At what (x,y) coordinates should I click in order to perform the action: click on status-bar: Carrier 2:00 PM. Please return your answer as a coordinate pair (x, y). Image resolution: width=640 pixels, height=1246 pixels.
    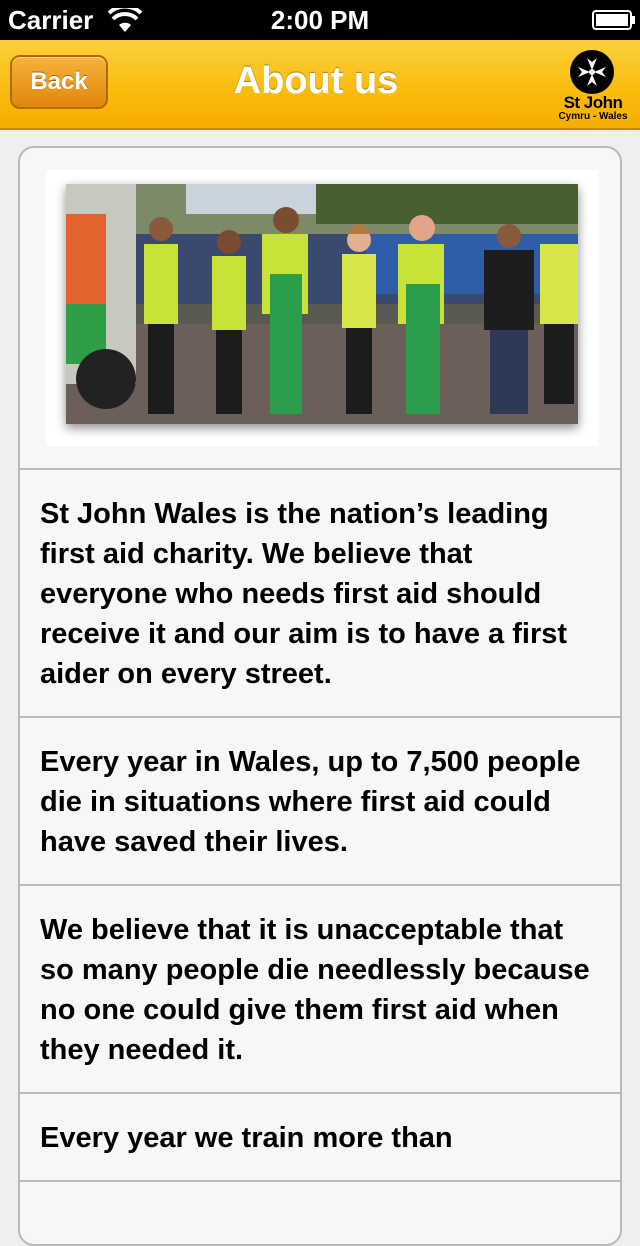
    Looking at the image, I should click on (320, 20).